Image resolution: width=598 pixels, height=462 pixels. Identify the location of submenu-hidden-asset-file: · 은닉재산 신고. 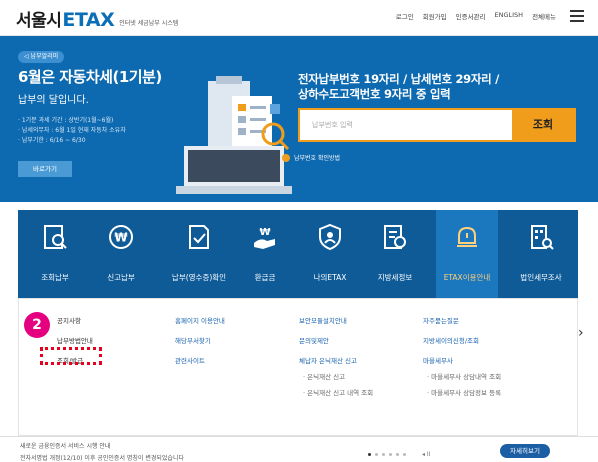
(324, 376).